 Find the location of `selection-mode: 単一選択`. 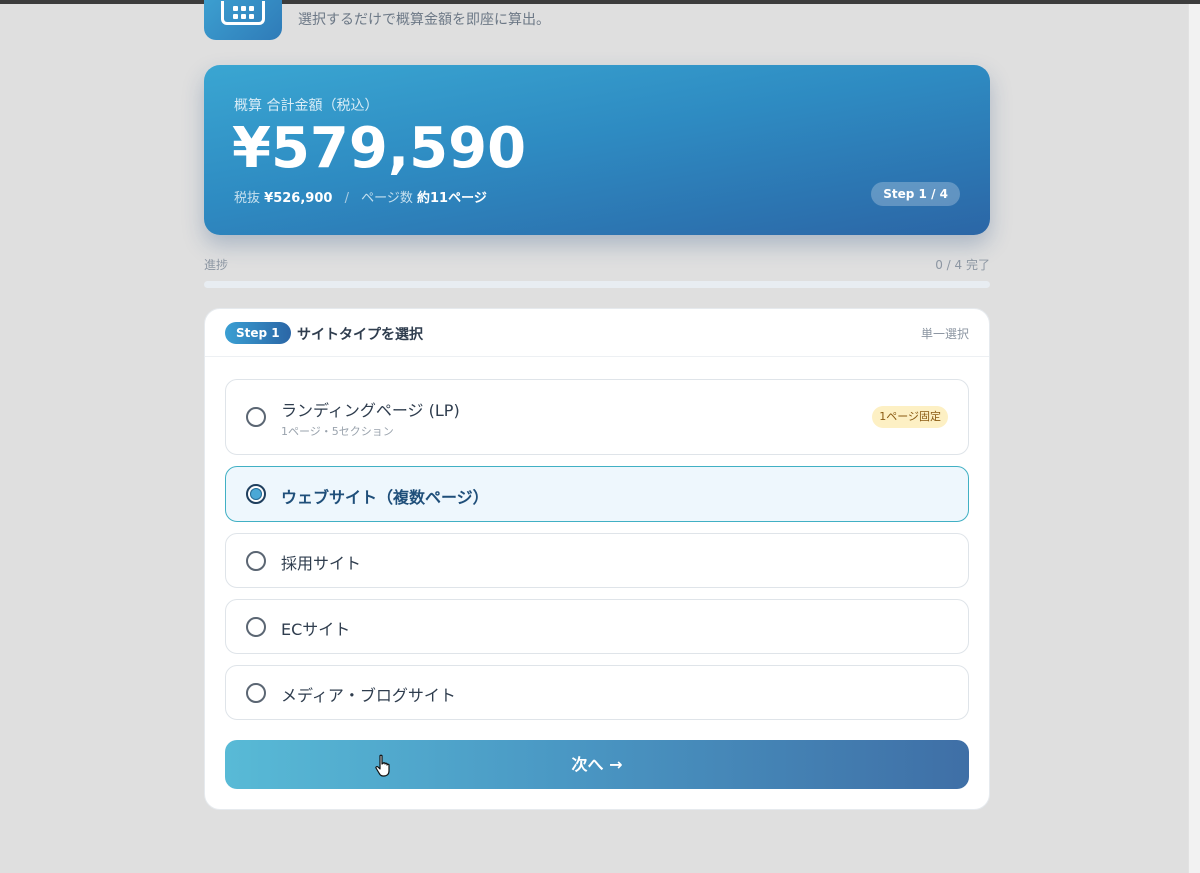

selection-mode: 単一選択 is located at coordinates (944, 334).